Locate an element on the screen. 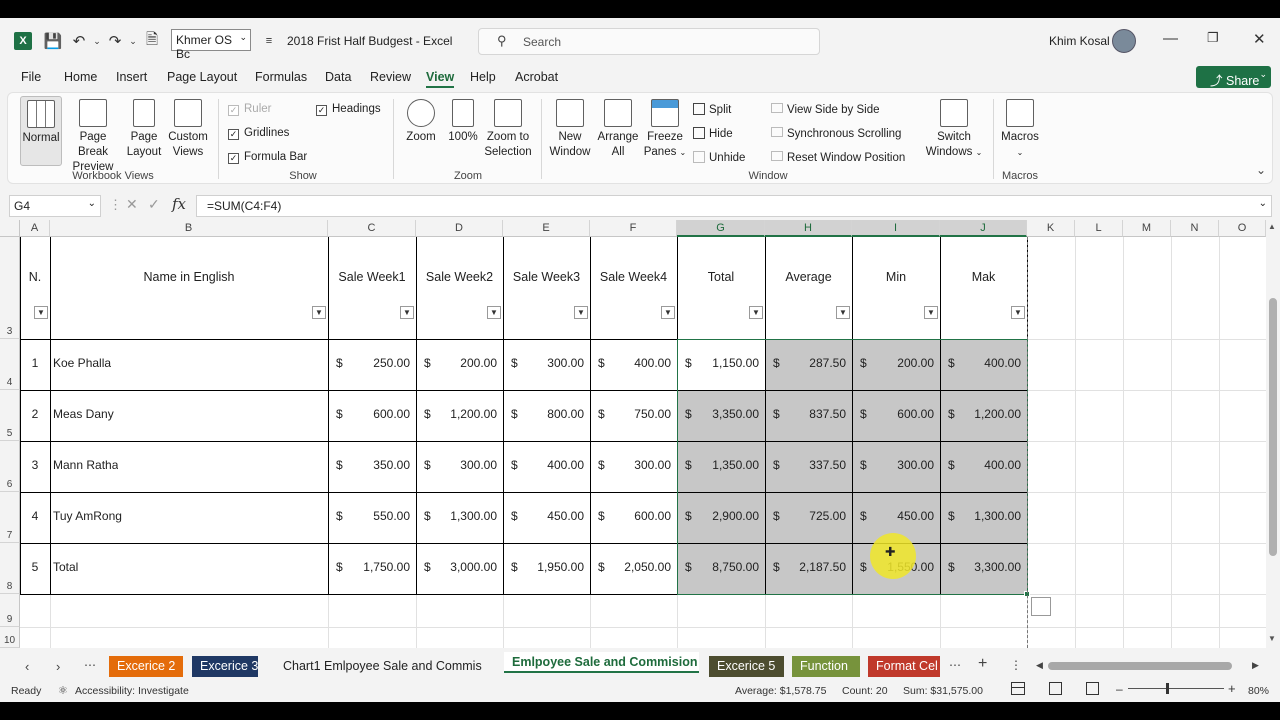 This screenshot has height=720, width=1280. horizontal-scroll-thumb is located at coordinates (1140, 666).